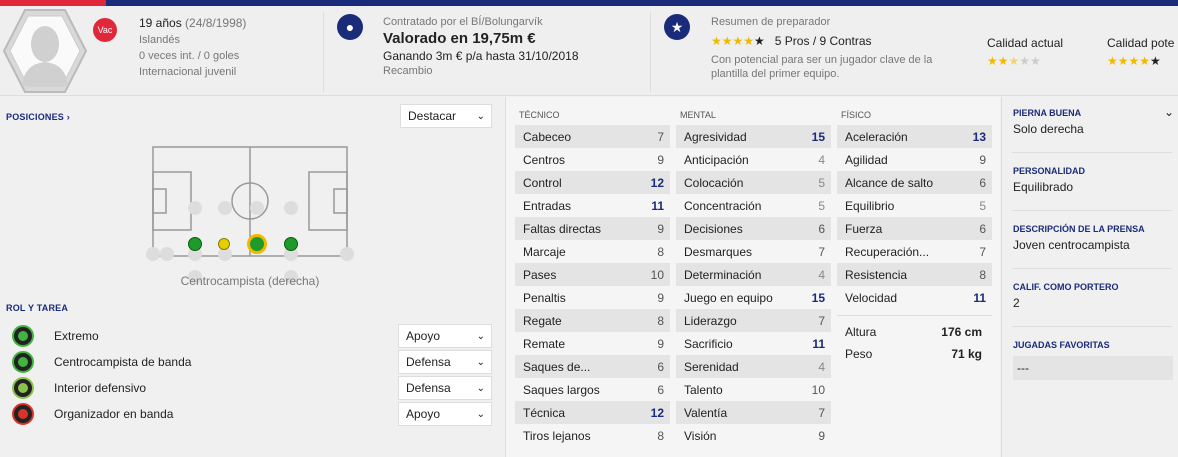 This screenshot has height=457, width=1178. I want to click on attribute-name: Faltas directas, so click(562, 228).